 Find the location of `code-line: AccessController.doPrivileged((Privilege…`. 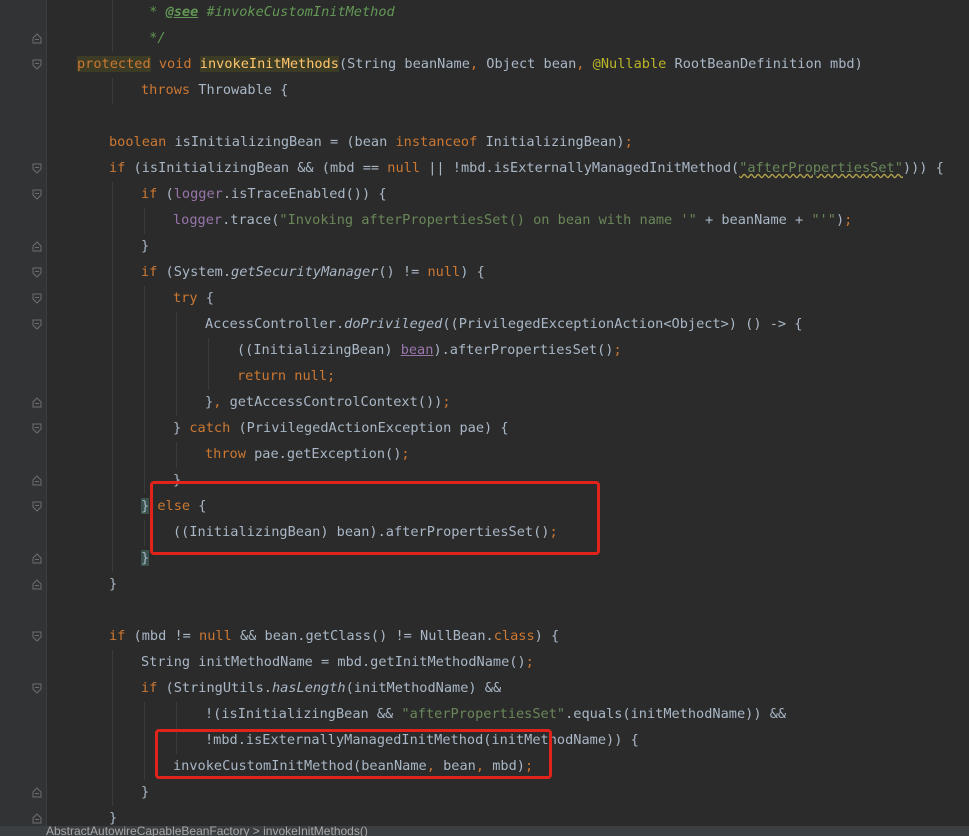

code-line: AccessController.doPrivileged((Privilege… is located at coordinates (484, 325).